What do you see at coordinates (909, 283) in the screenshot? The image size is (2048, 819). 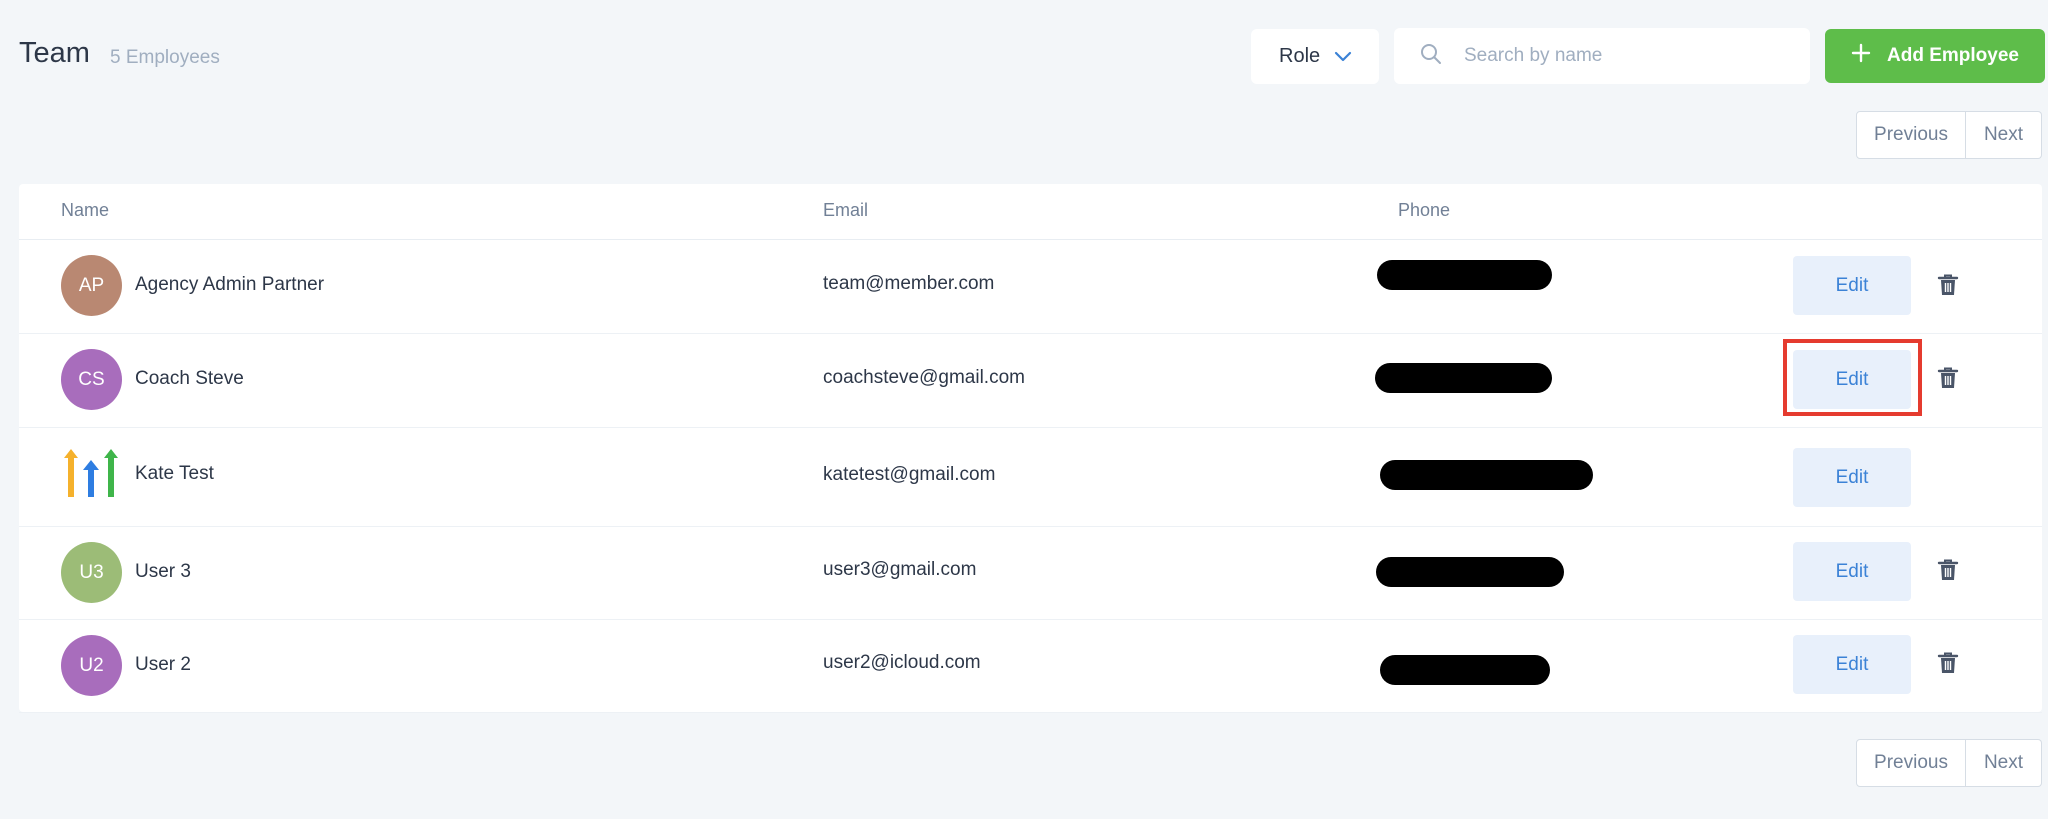 I see `employee-email: team@member.com` at bounding box center [909, 283].